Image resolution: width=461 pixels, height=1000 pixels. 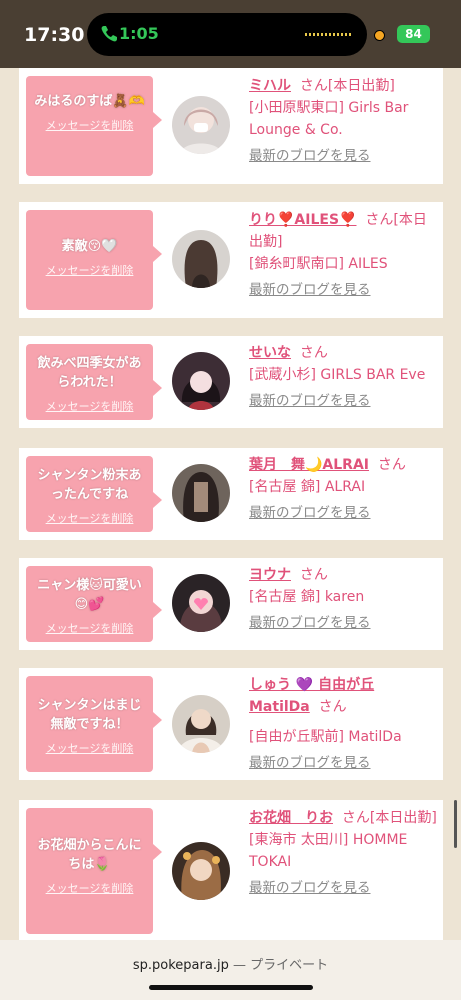 What do you see at coordinates (302, 220) in the screenshot?
I see `cast-name-link: りり❣️AILES❣️` at bounding box center [302, 220].